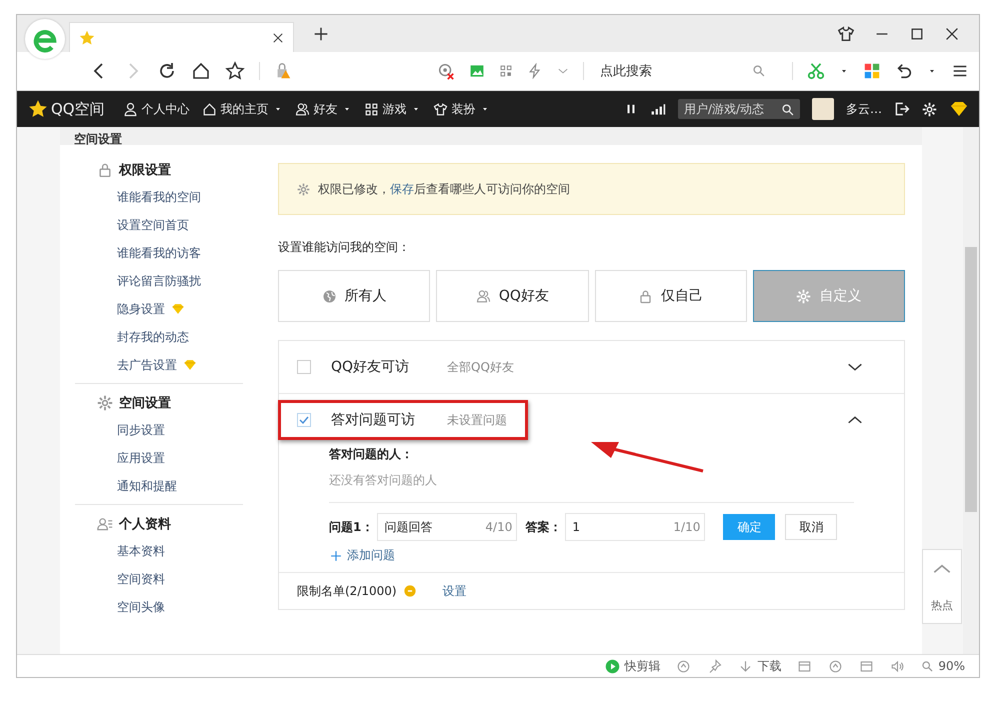 The image size is (1000, 706). I want to click on rule-label: 答对问题可访, so click(373, 420).